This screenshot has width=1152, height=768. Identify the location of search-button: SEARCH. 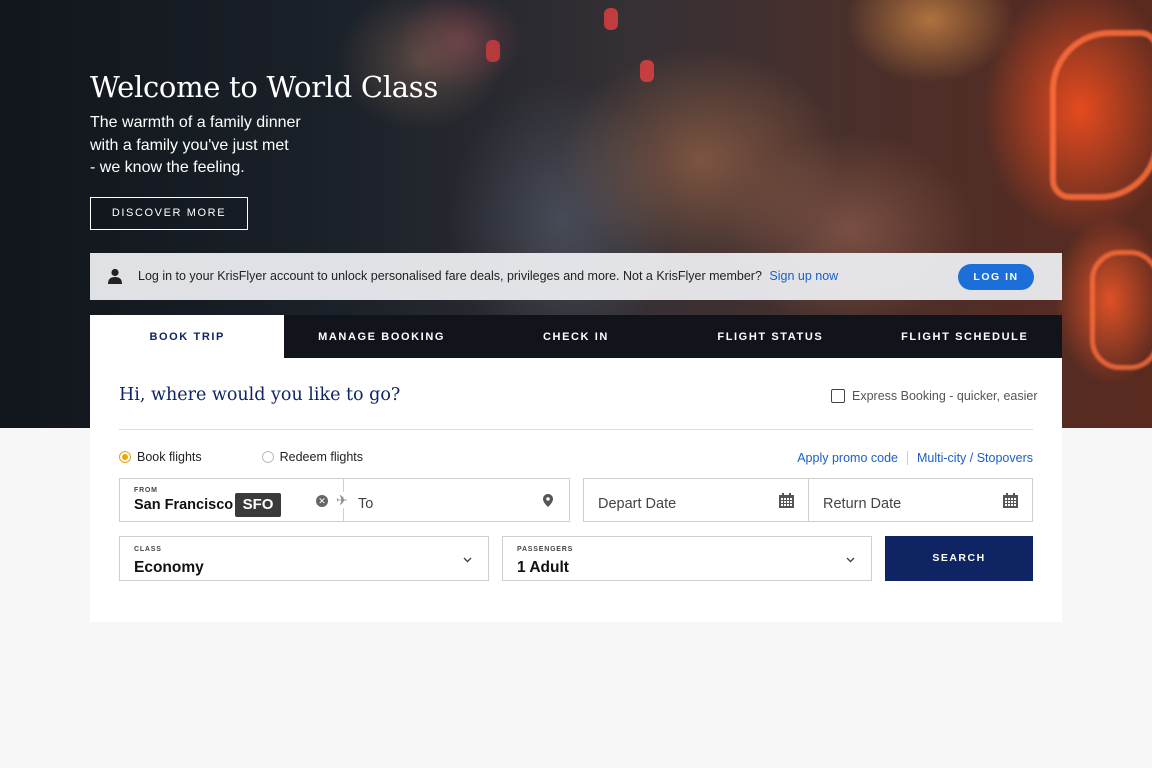
(959, 558).